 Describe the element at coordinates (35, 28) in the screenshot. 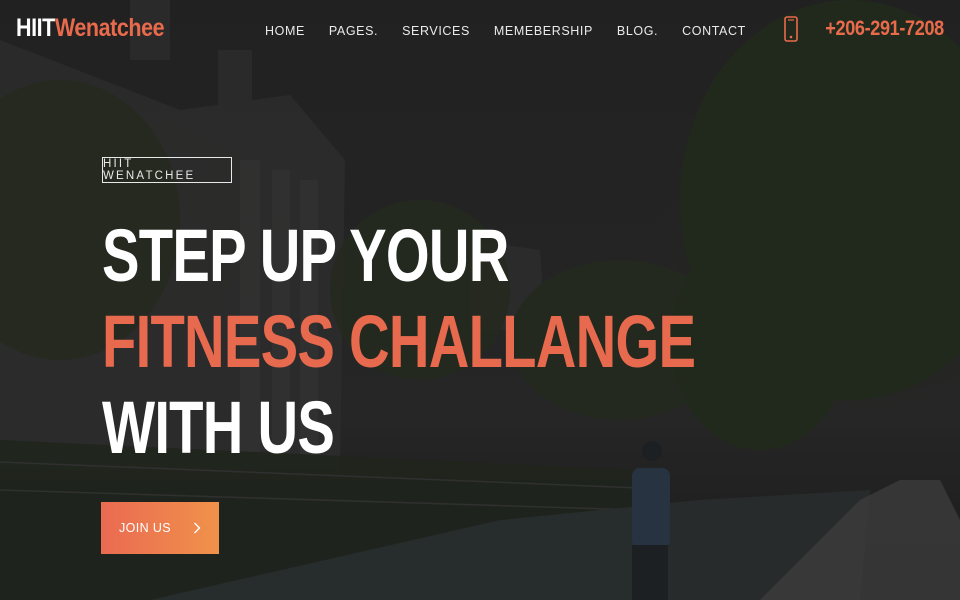

I see `logo-text-primary: HIIT` at that location.